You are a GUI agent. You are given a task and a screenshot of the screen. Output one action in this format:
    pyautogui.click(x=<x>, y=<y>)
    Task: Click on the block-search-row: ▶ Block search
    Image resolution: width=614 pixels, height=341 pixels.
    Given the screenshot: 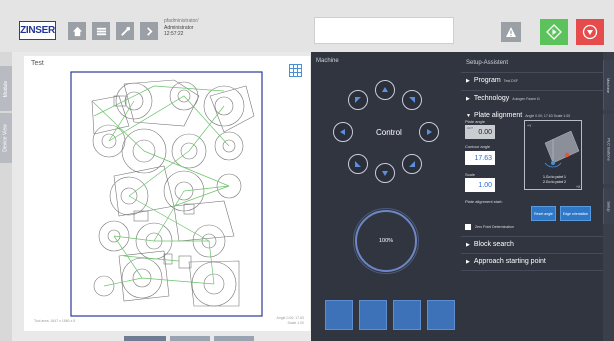 What is the action you would take?
    pyautogui.click(x=532, y=244)
    